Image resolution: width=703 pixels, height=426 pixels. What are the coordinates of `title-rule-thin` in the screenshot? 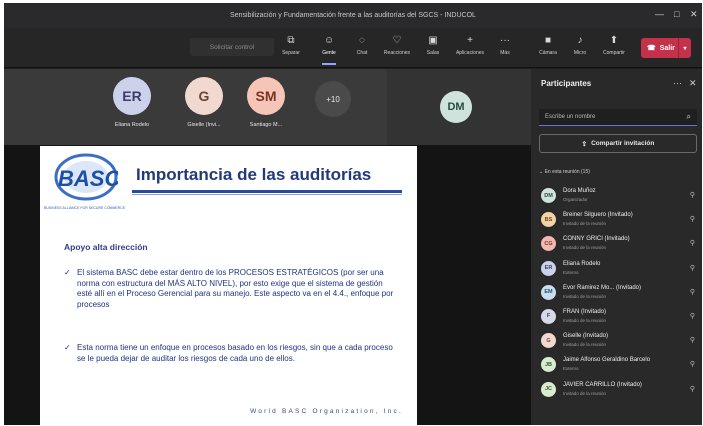 It's located at (267, 194).